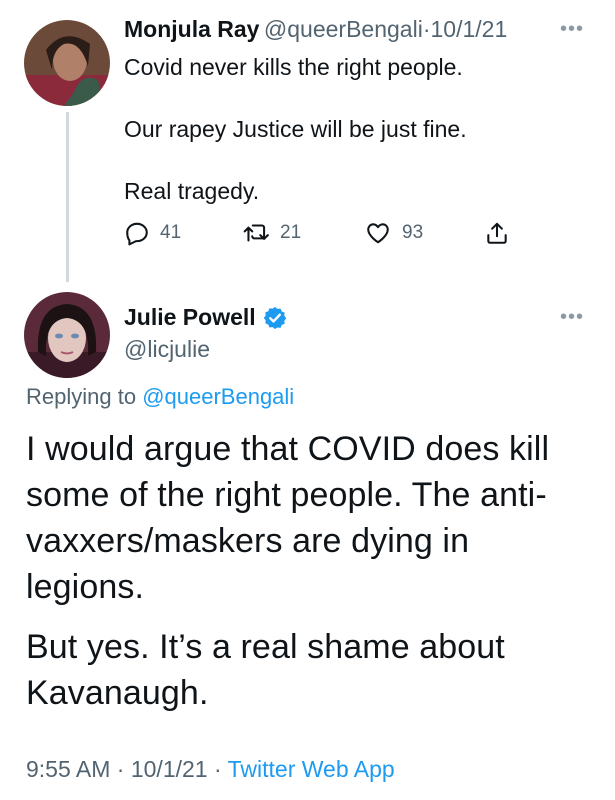  I want to click on tweet-time: 9:55 AM, so click(68, 769).